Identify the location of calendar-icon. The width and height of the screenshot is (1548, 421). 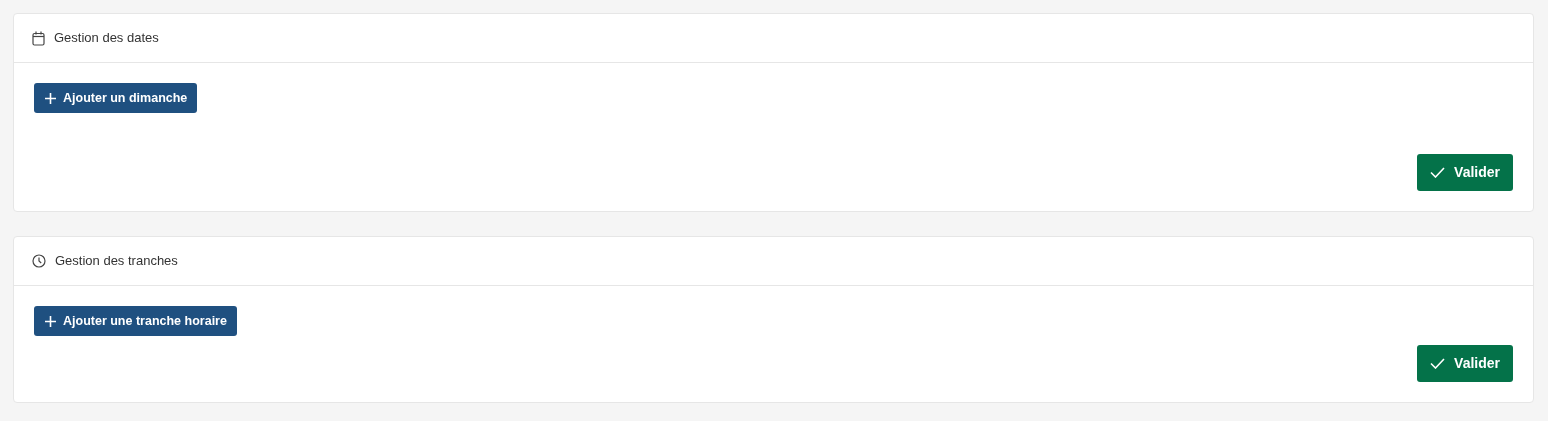
(38, 38).